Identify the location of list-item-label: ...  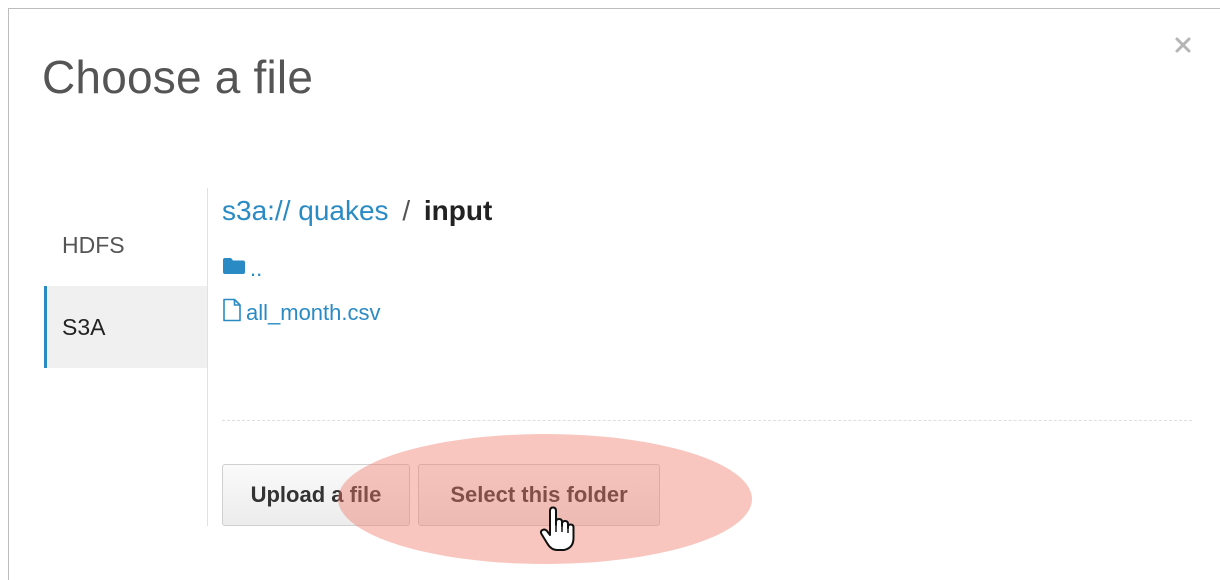
(256, 268).